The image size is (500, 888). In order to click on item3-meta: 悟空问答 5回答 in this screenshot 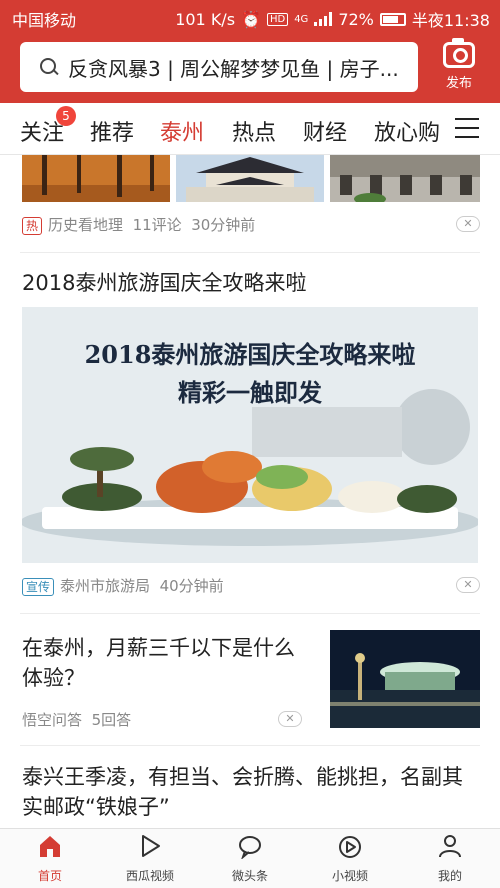, I will do `click(76, 719)`.